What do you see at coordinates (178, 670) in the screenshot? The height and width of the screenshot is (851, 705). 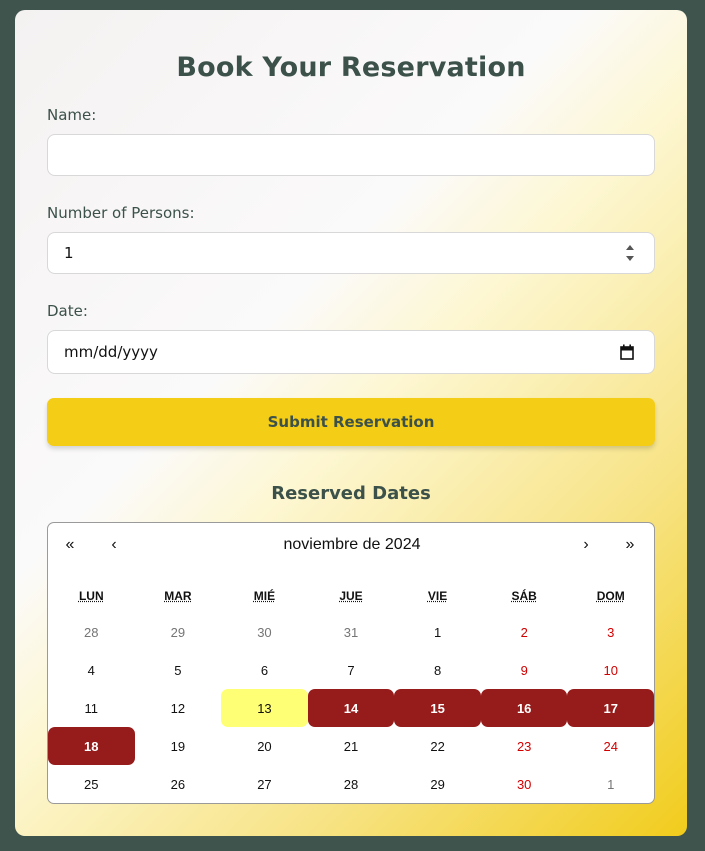 I see `calendar-day: 5` at bounding box center [178, 670].